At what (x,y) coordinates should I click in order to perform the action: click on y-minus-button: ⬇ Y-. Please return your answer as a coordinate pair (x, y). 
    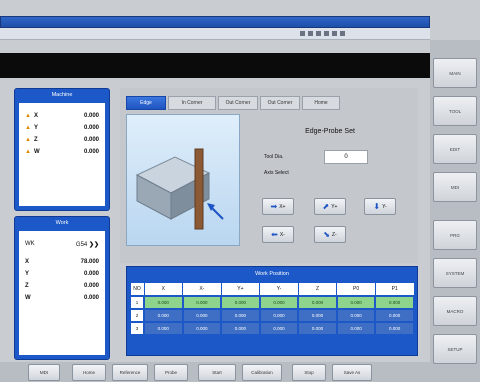
    Looking at the image, I should click on (380, 206).